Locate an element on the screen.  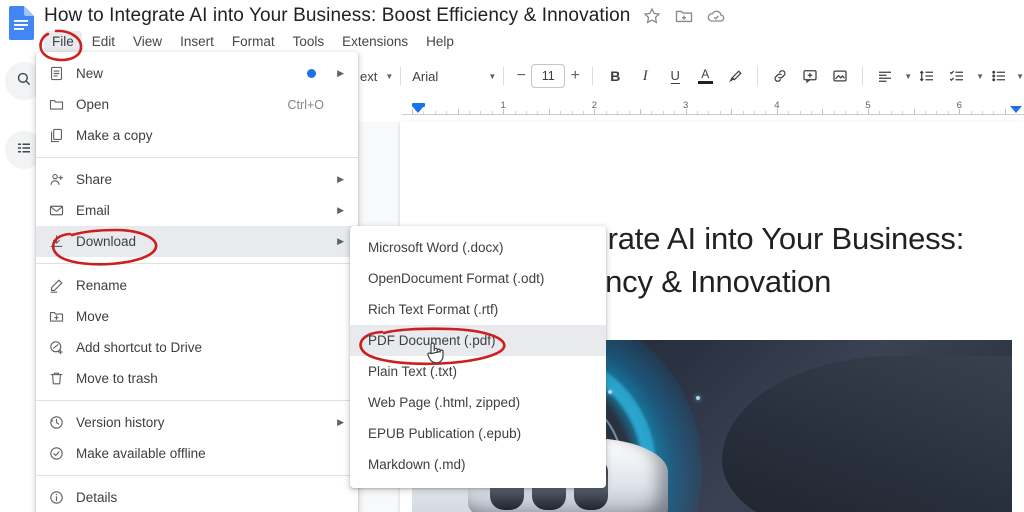
info-icon is located at coordinates (56, 497).